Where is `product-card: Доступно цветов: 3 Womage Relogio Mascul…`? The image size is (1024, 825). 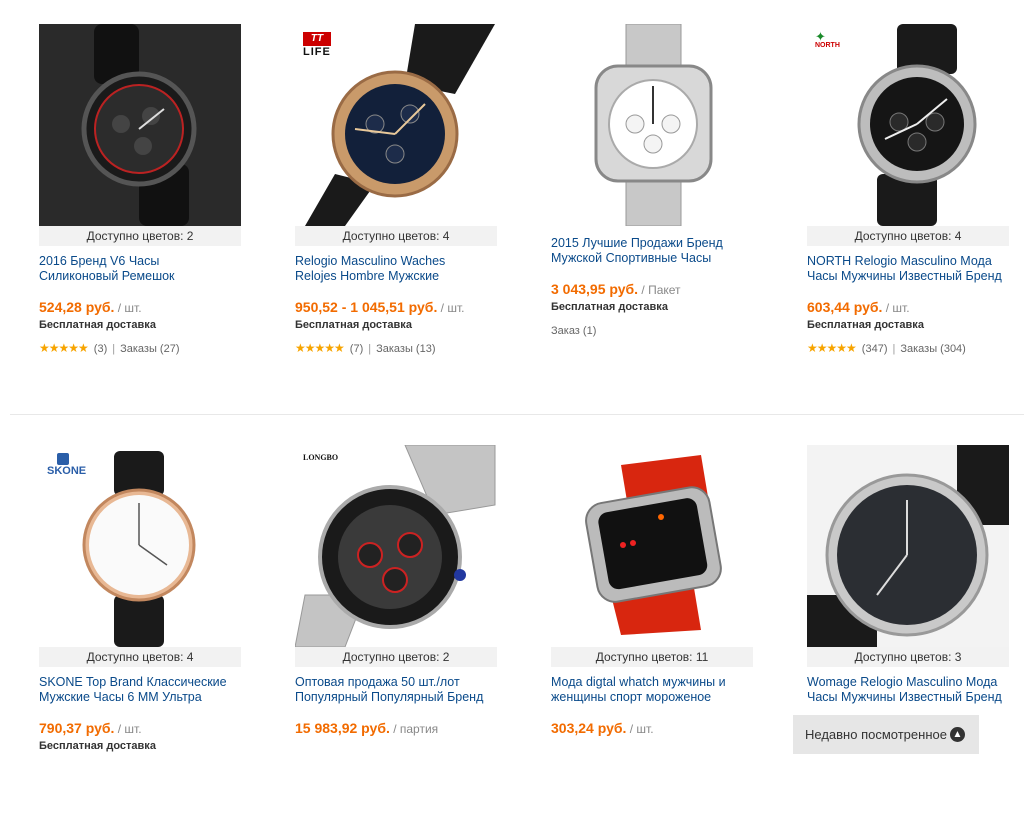 product-card: Доступно цветов: 3 Womage Relogio Mascul… is located at coordinates (908, 575).